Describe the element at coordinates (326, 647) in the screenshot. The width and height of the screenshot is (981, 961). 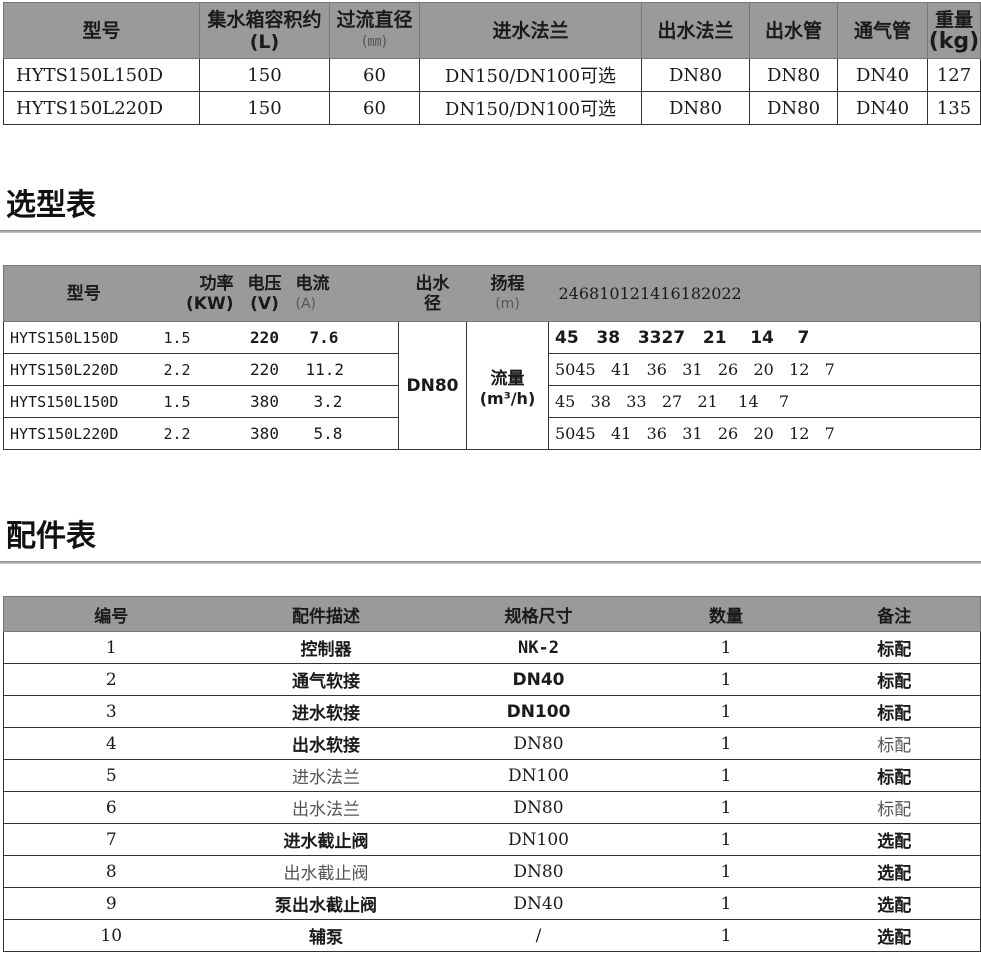
I see `parts-cell-description: 控制器` at that location.